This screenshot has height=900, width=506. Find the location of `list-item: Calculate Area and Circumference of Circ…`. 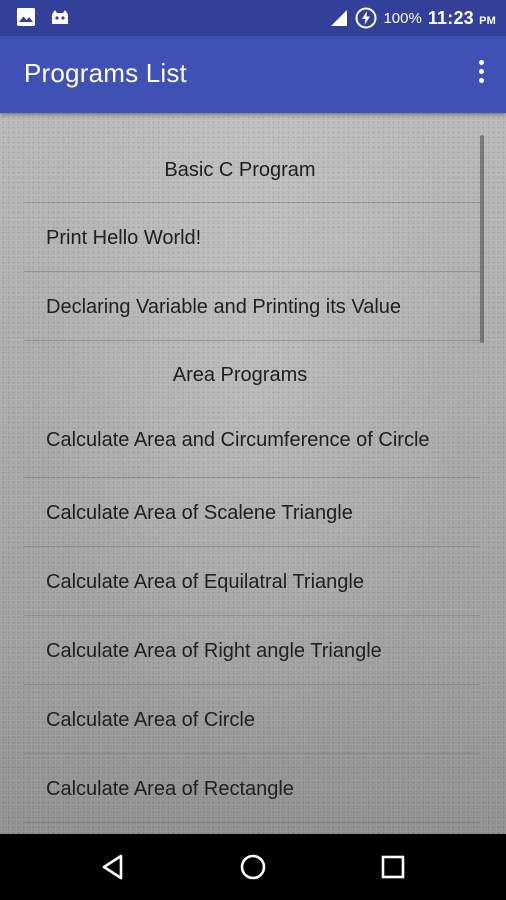

list-item: Calculate Area and Circumference of Circ… is located at coordinates (240, 439).